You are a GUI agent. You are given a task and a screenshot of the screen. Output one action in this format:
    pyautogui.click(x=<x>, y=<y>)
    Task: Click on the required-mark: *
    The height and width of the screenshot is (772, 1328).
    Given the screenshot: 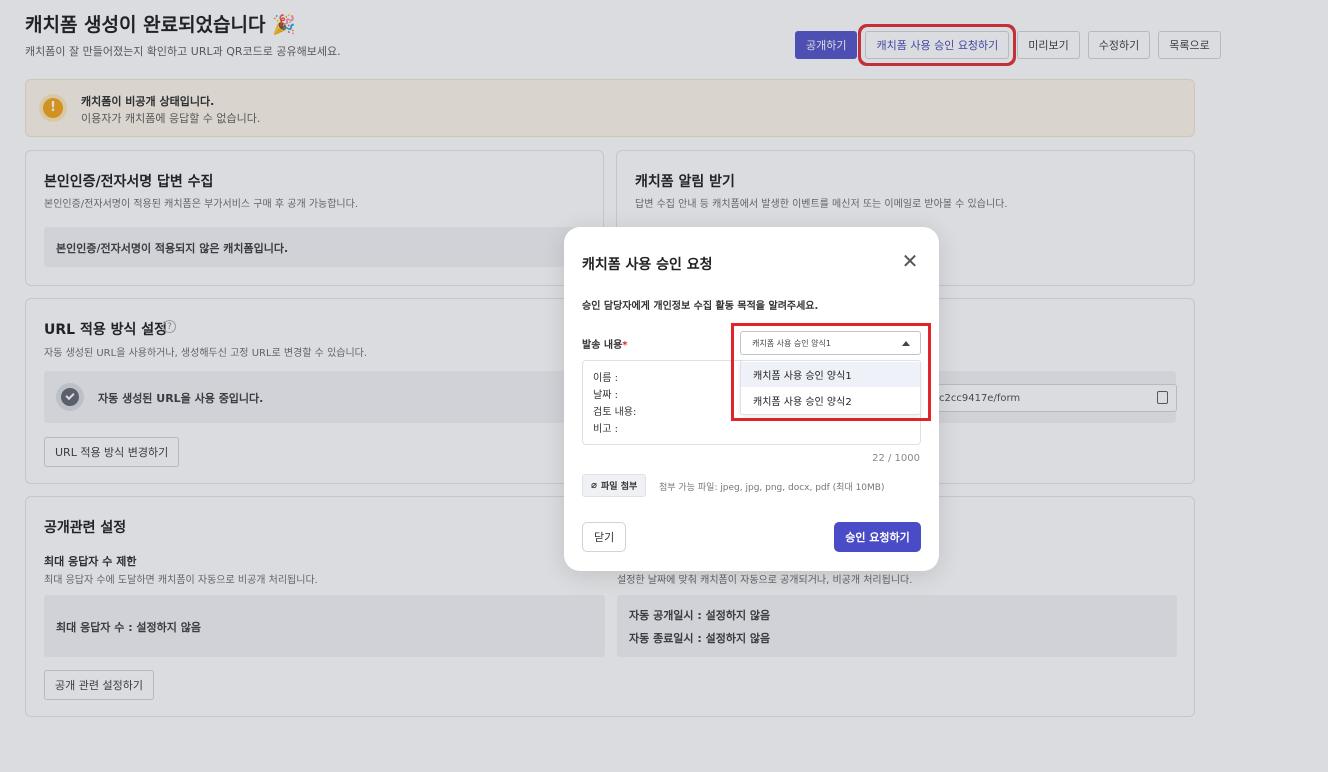 What is the action you would take?
    pyautogui.click(x=625, y=345)
    